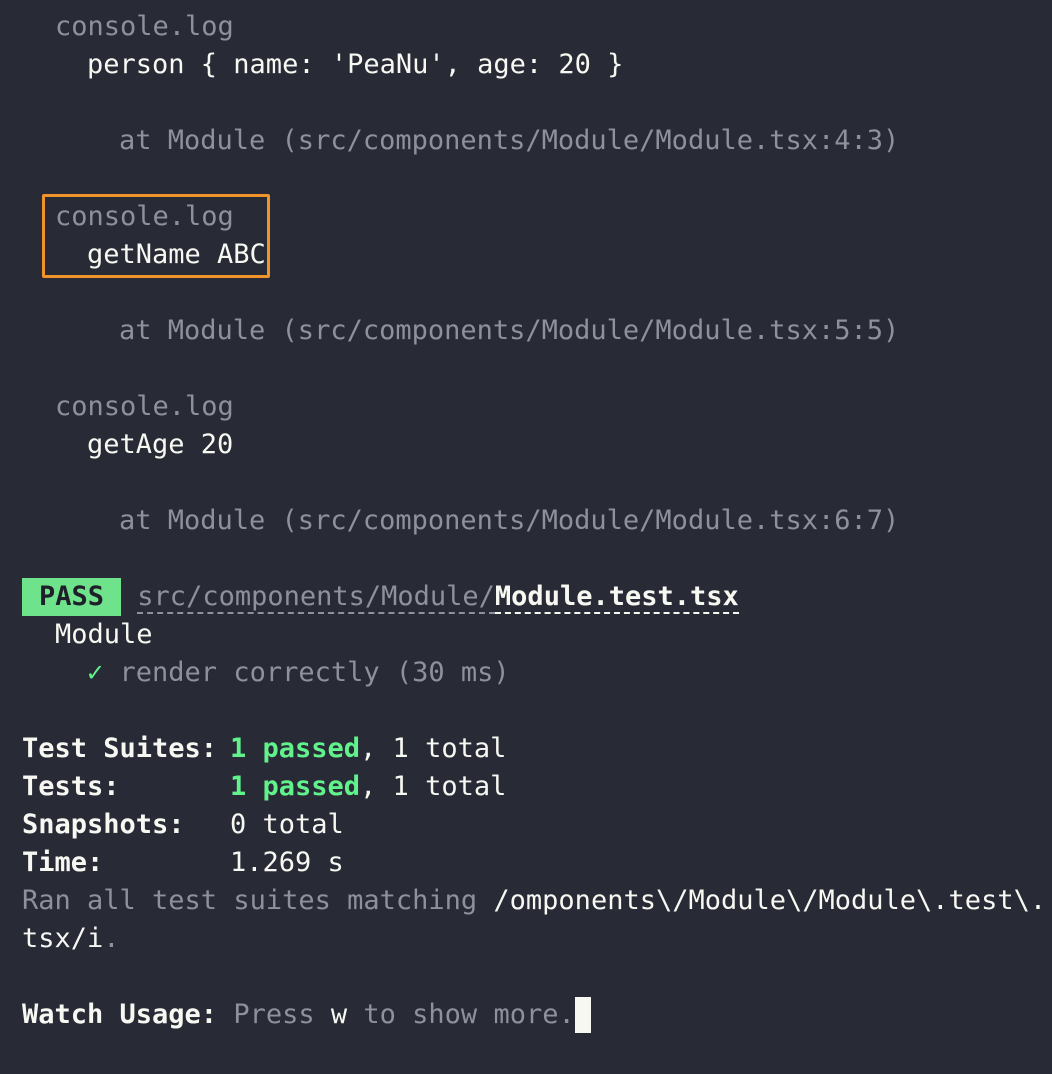  Describe the element at coordinates (287, 862) in the screenshot. I see `summary-time-value: 1.269 s` at that location.